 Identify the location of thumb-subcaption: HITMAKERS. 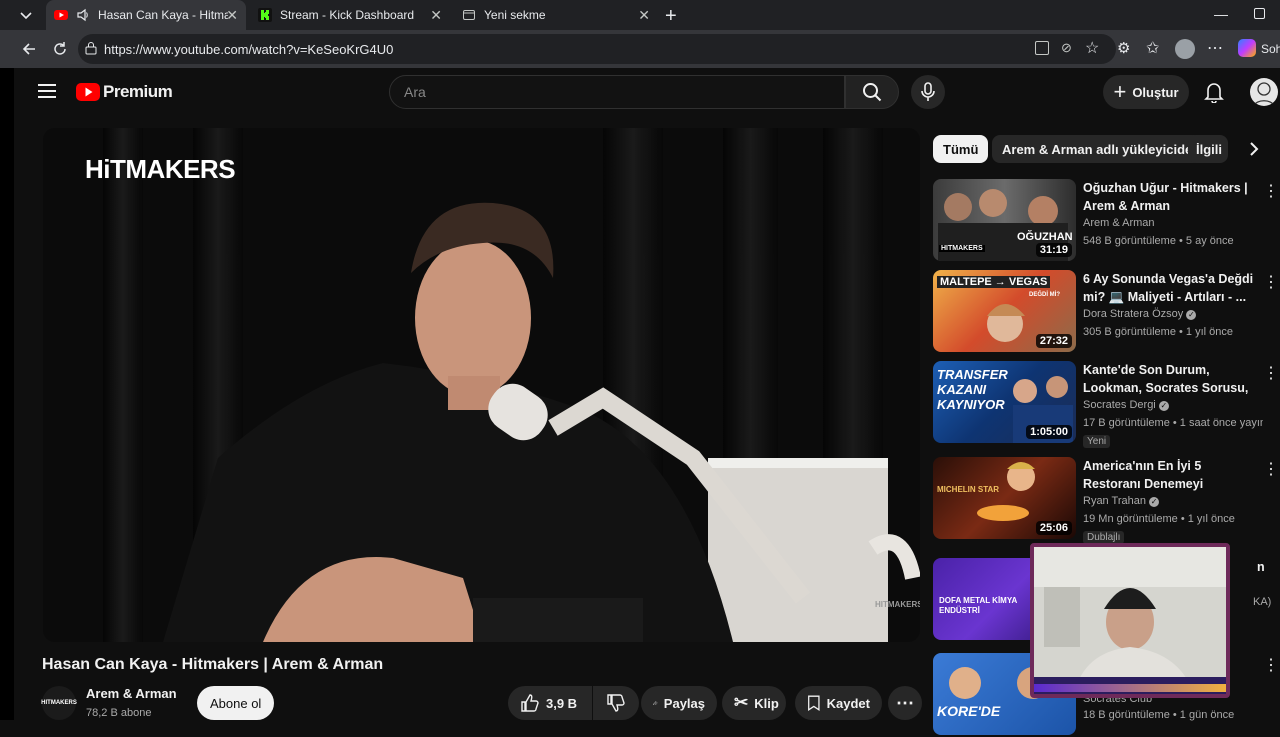
(962, 248).